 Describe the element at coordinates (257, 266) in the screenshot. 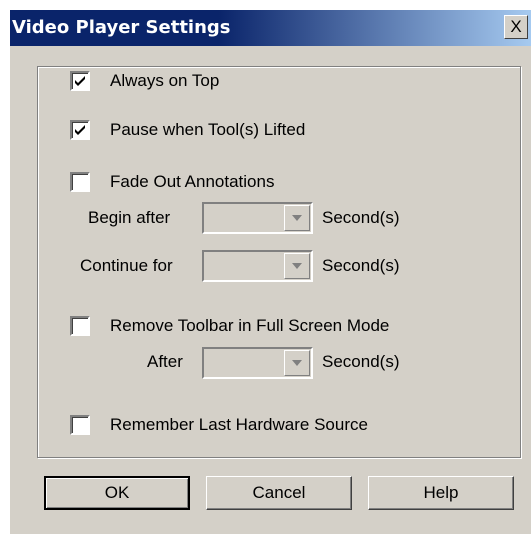

I see `continue-for-dropdown` at that location.